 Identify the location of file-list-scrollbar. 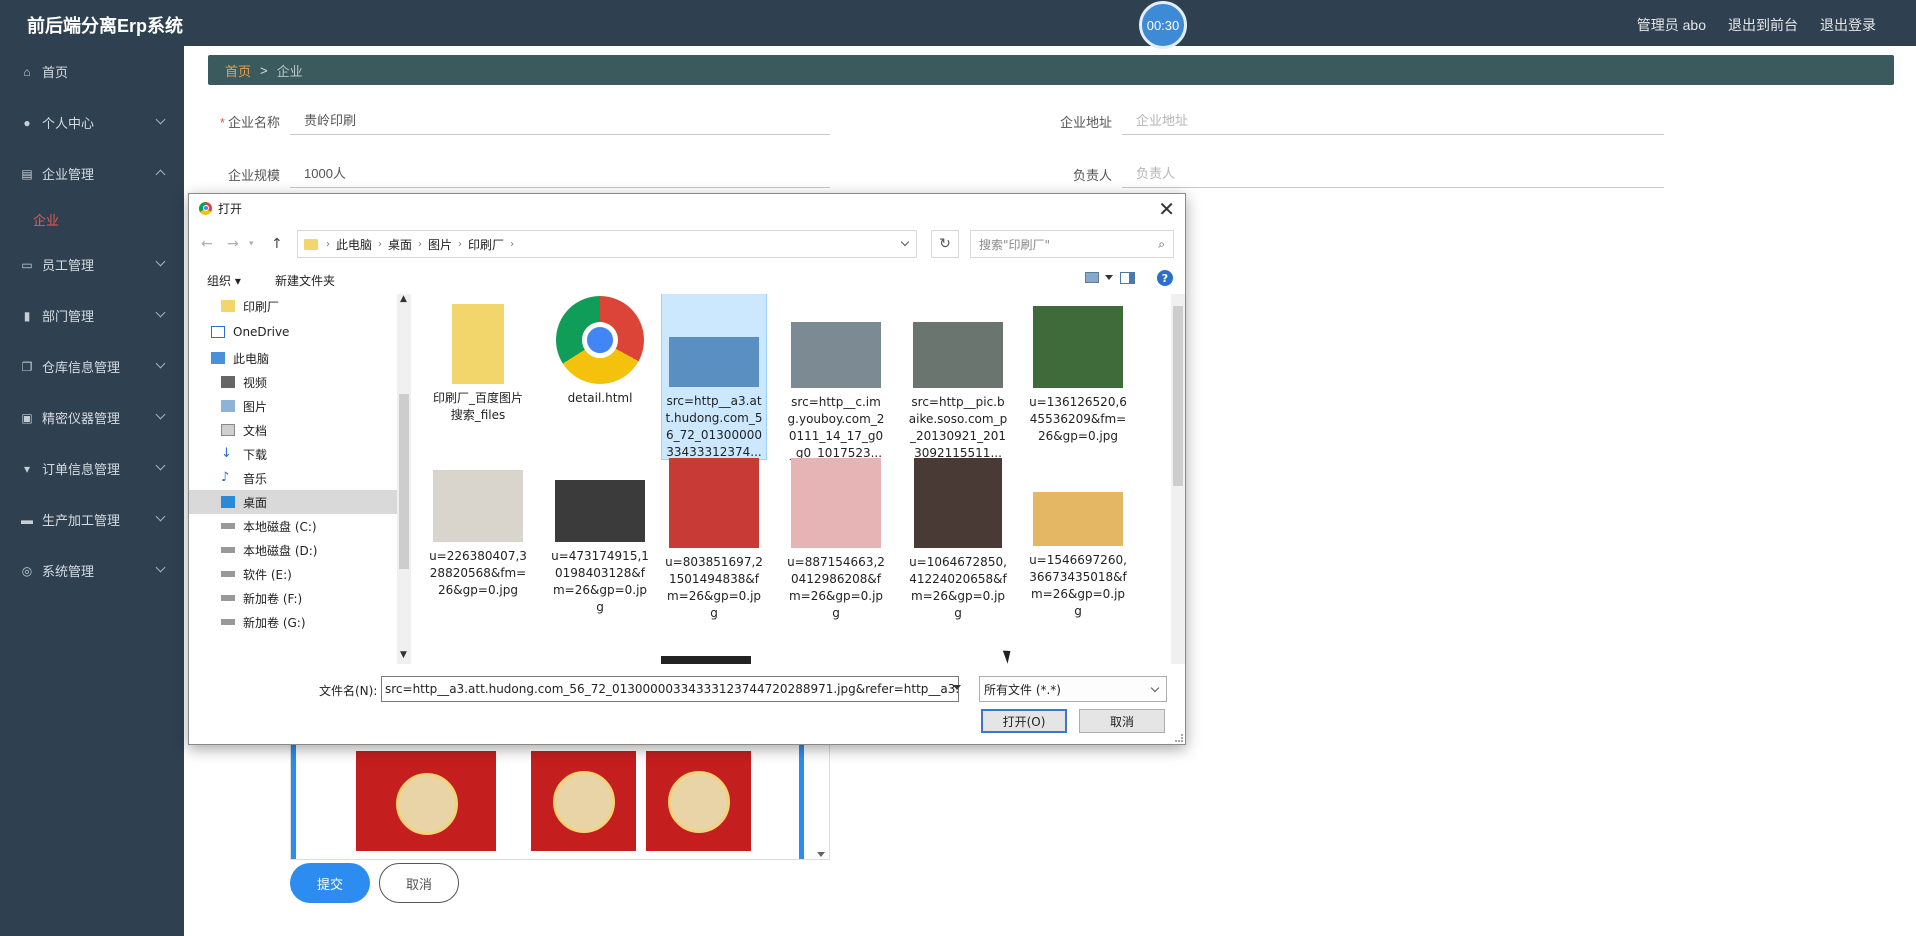
(1178, 479).